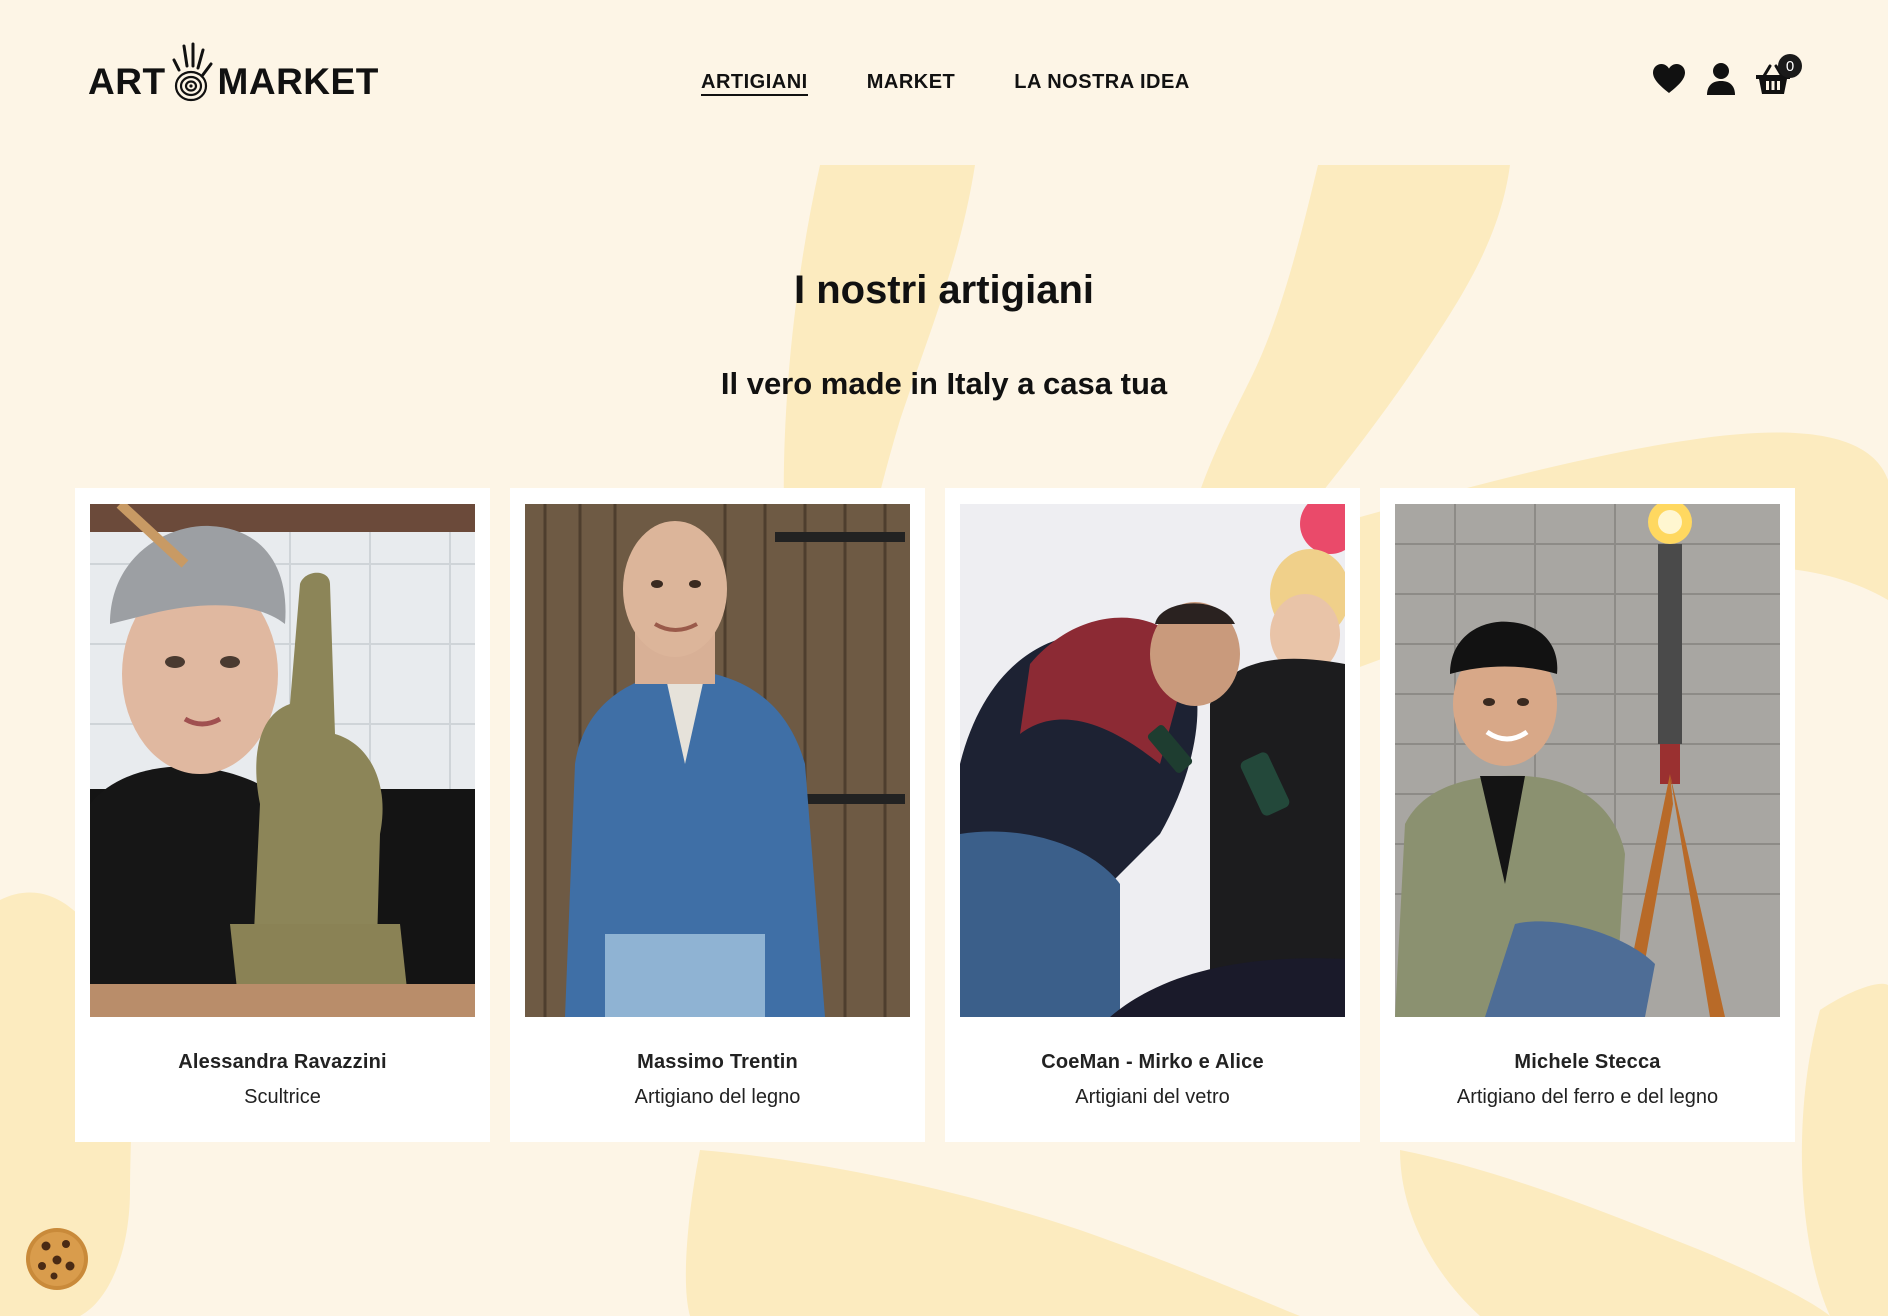 Image resolution: width=1888 pixels, height=1316 pixels. I want to click on artisan-card: Alessandra Ravazzini Scultrice, so click(282, 815).